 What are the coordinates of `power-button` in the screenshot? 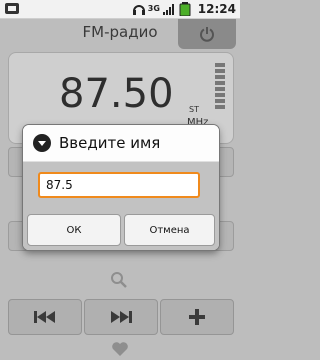 It's located at (207, 34).